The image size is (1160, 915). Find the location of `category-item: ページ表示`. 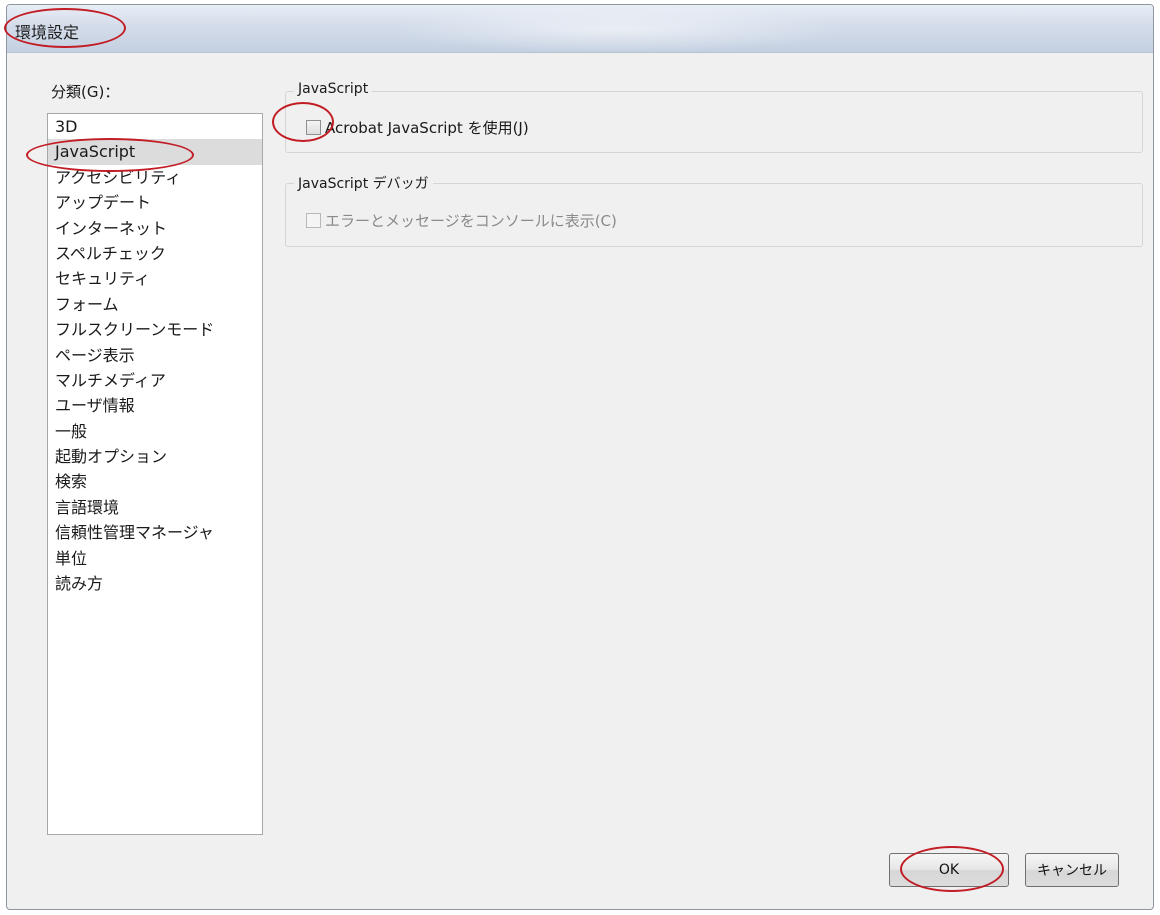

category-item: ページ表示 is located at coordinates (155, 355).